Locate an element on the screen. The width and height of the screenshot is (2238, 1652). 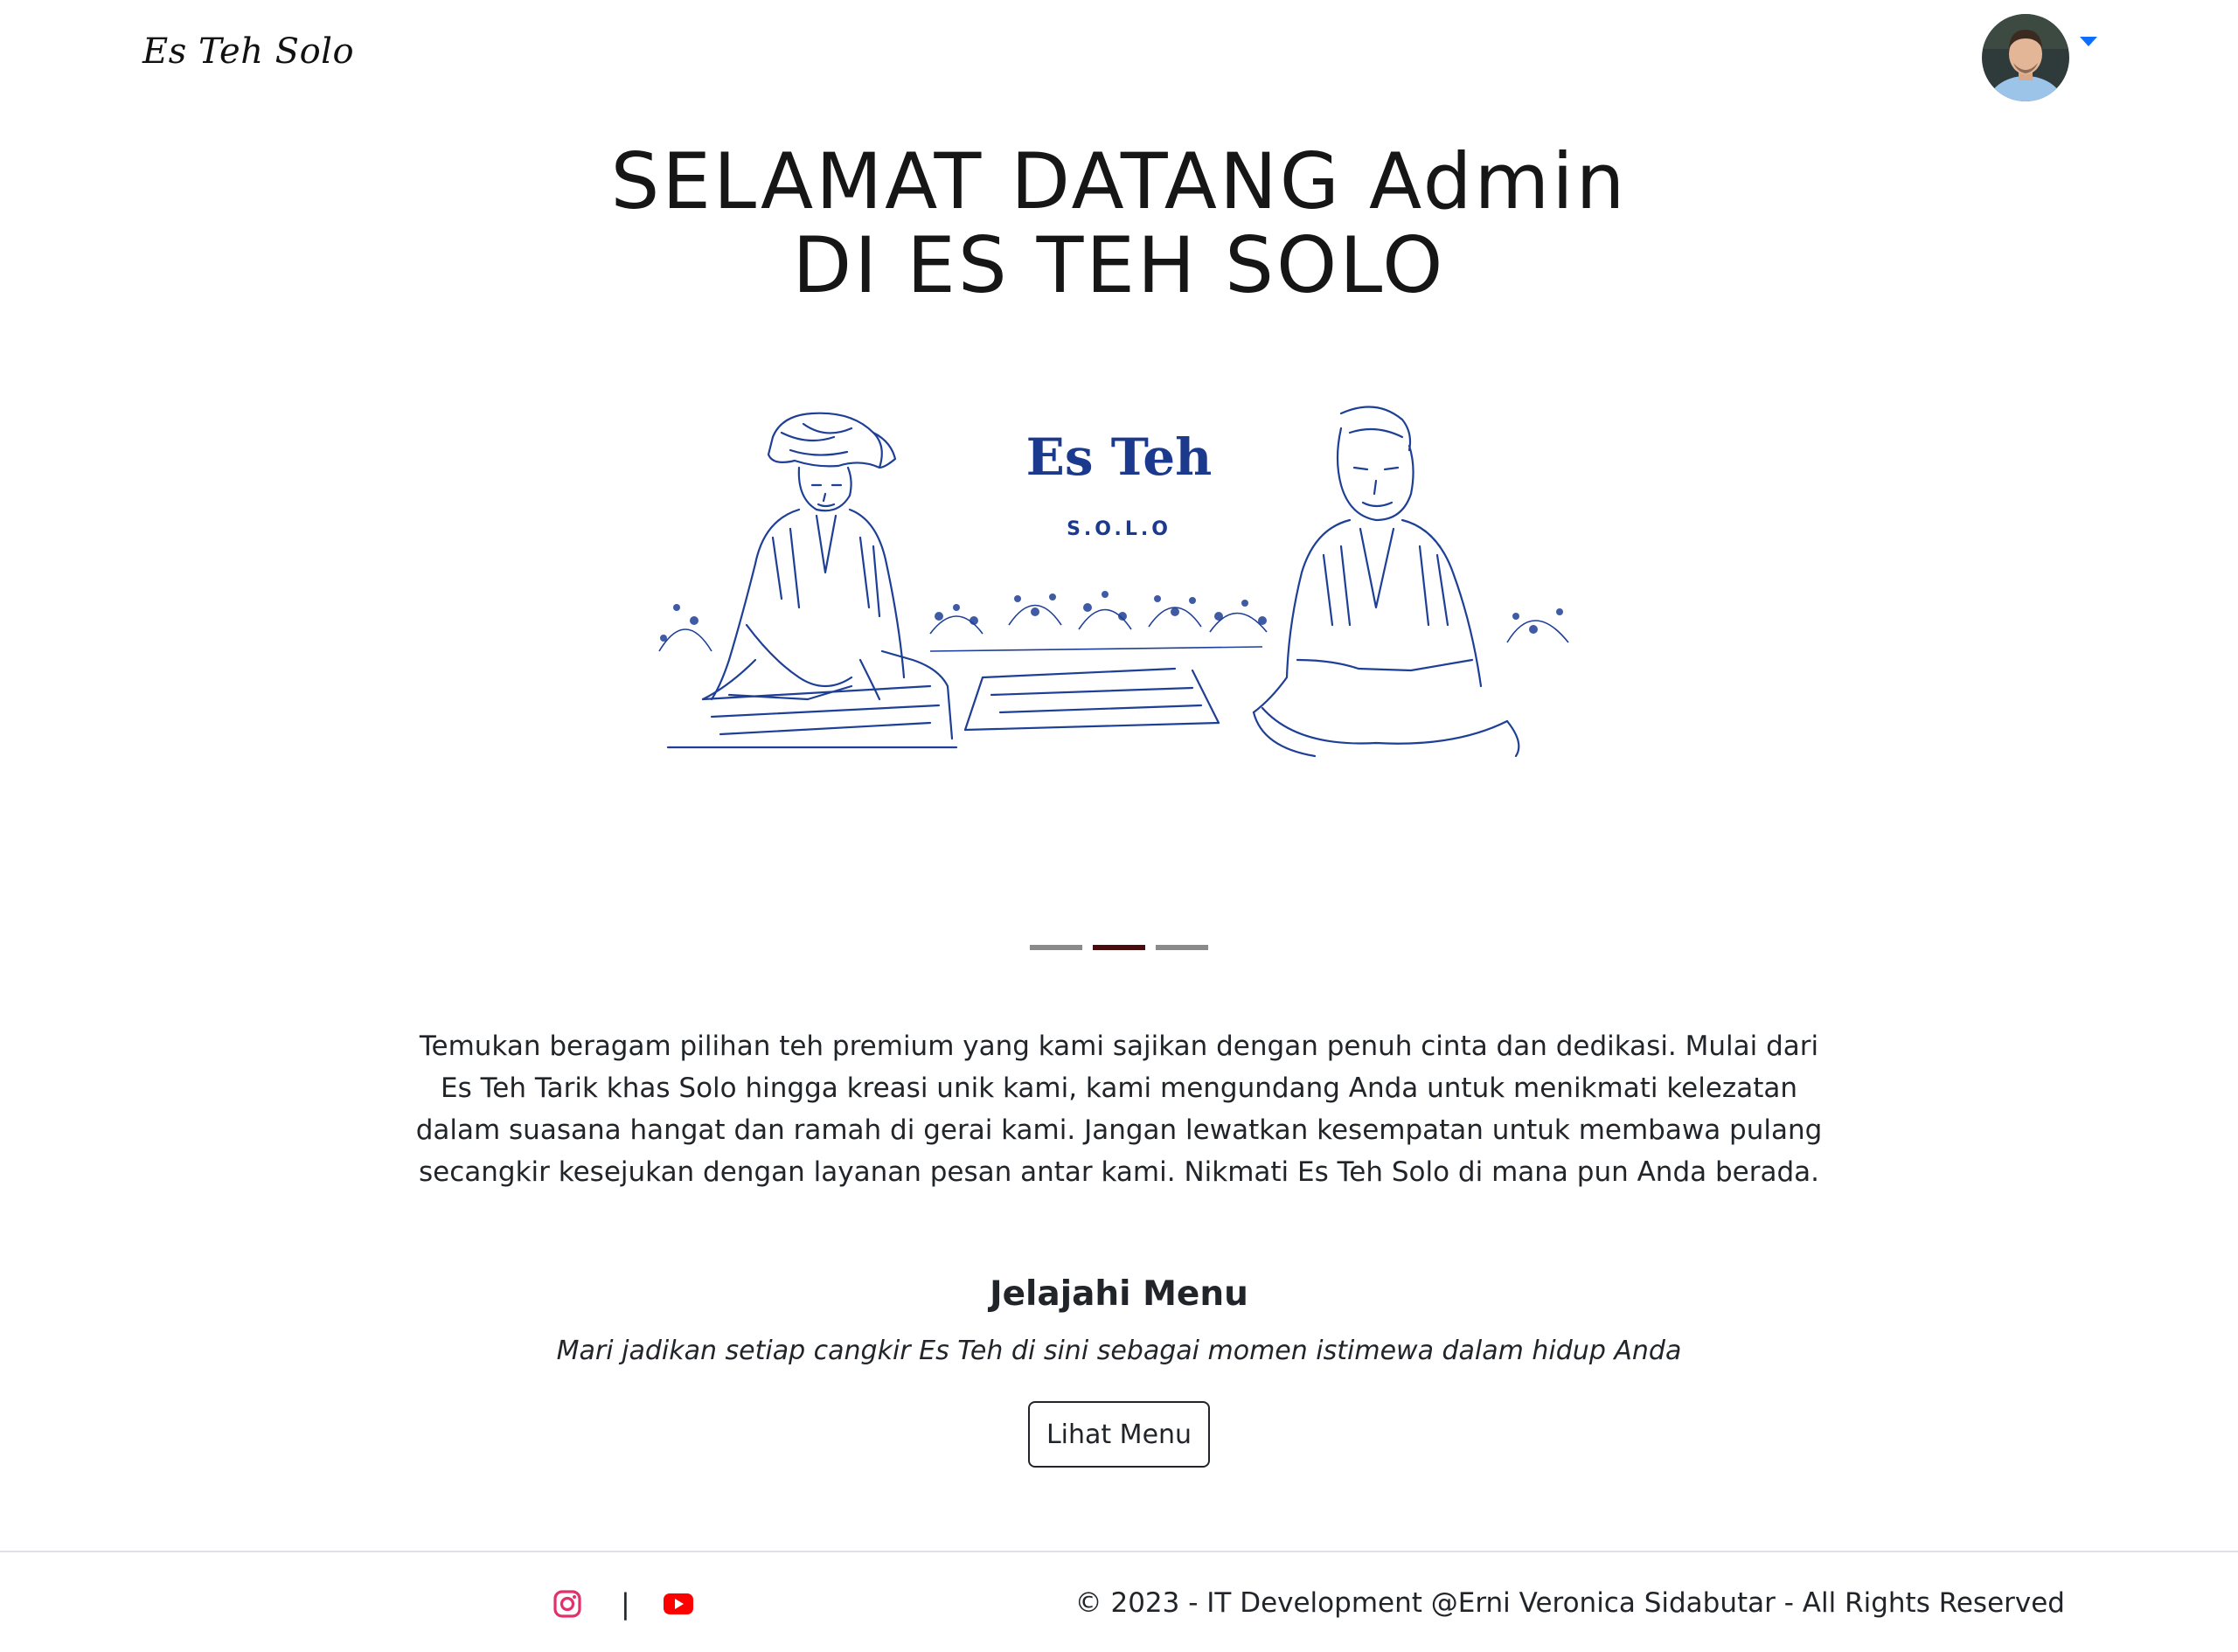
hero-carousel: Es Teh S.O.L.O is located at coordinates (1119, 678).